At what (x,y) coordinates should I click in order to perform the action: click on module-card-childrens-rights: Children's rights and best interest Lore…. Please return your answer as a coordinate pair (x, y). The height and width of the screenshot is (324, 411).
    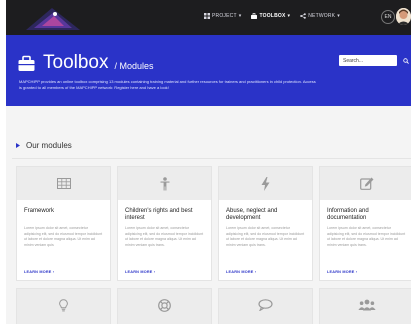
    Looking at the image, I should click on (164, 223).